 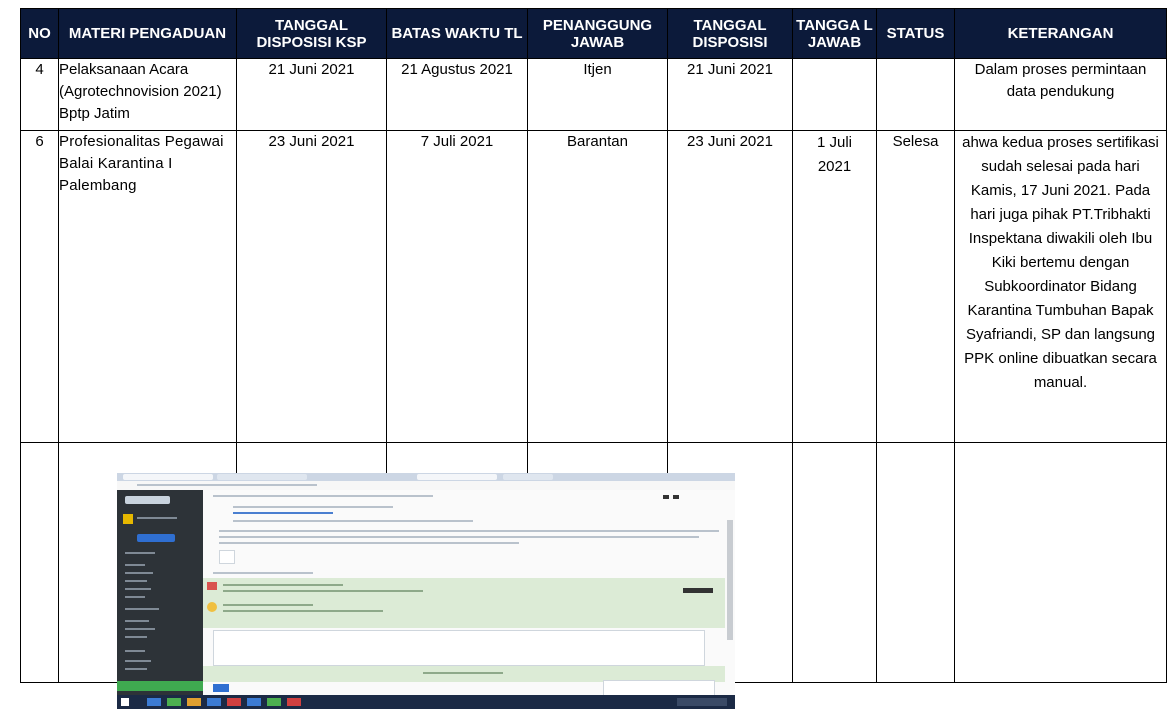 What do you see at coordinates (426, 485) in the screenshot?
I see `browser-address-bar` at bounding box center [426, 485].